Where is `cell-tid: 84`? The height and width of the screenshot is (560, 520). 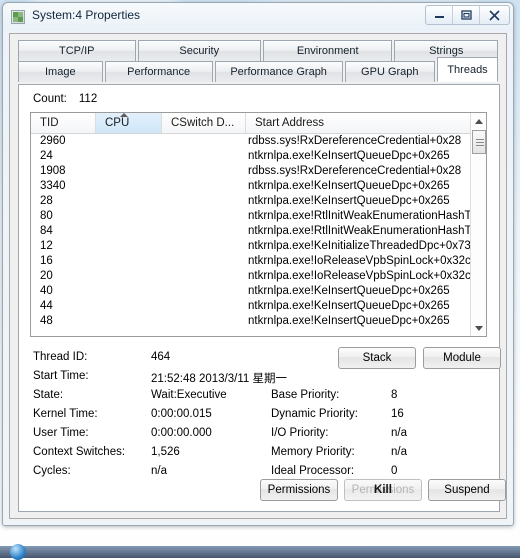 cell-tid: 84 is located at coordinates (46, 231).